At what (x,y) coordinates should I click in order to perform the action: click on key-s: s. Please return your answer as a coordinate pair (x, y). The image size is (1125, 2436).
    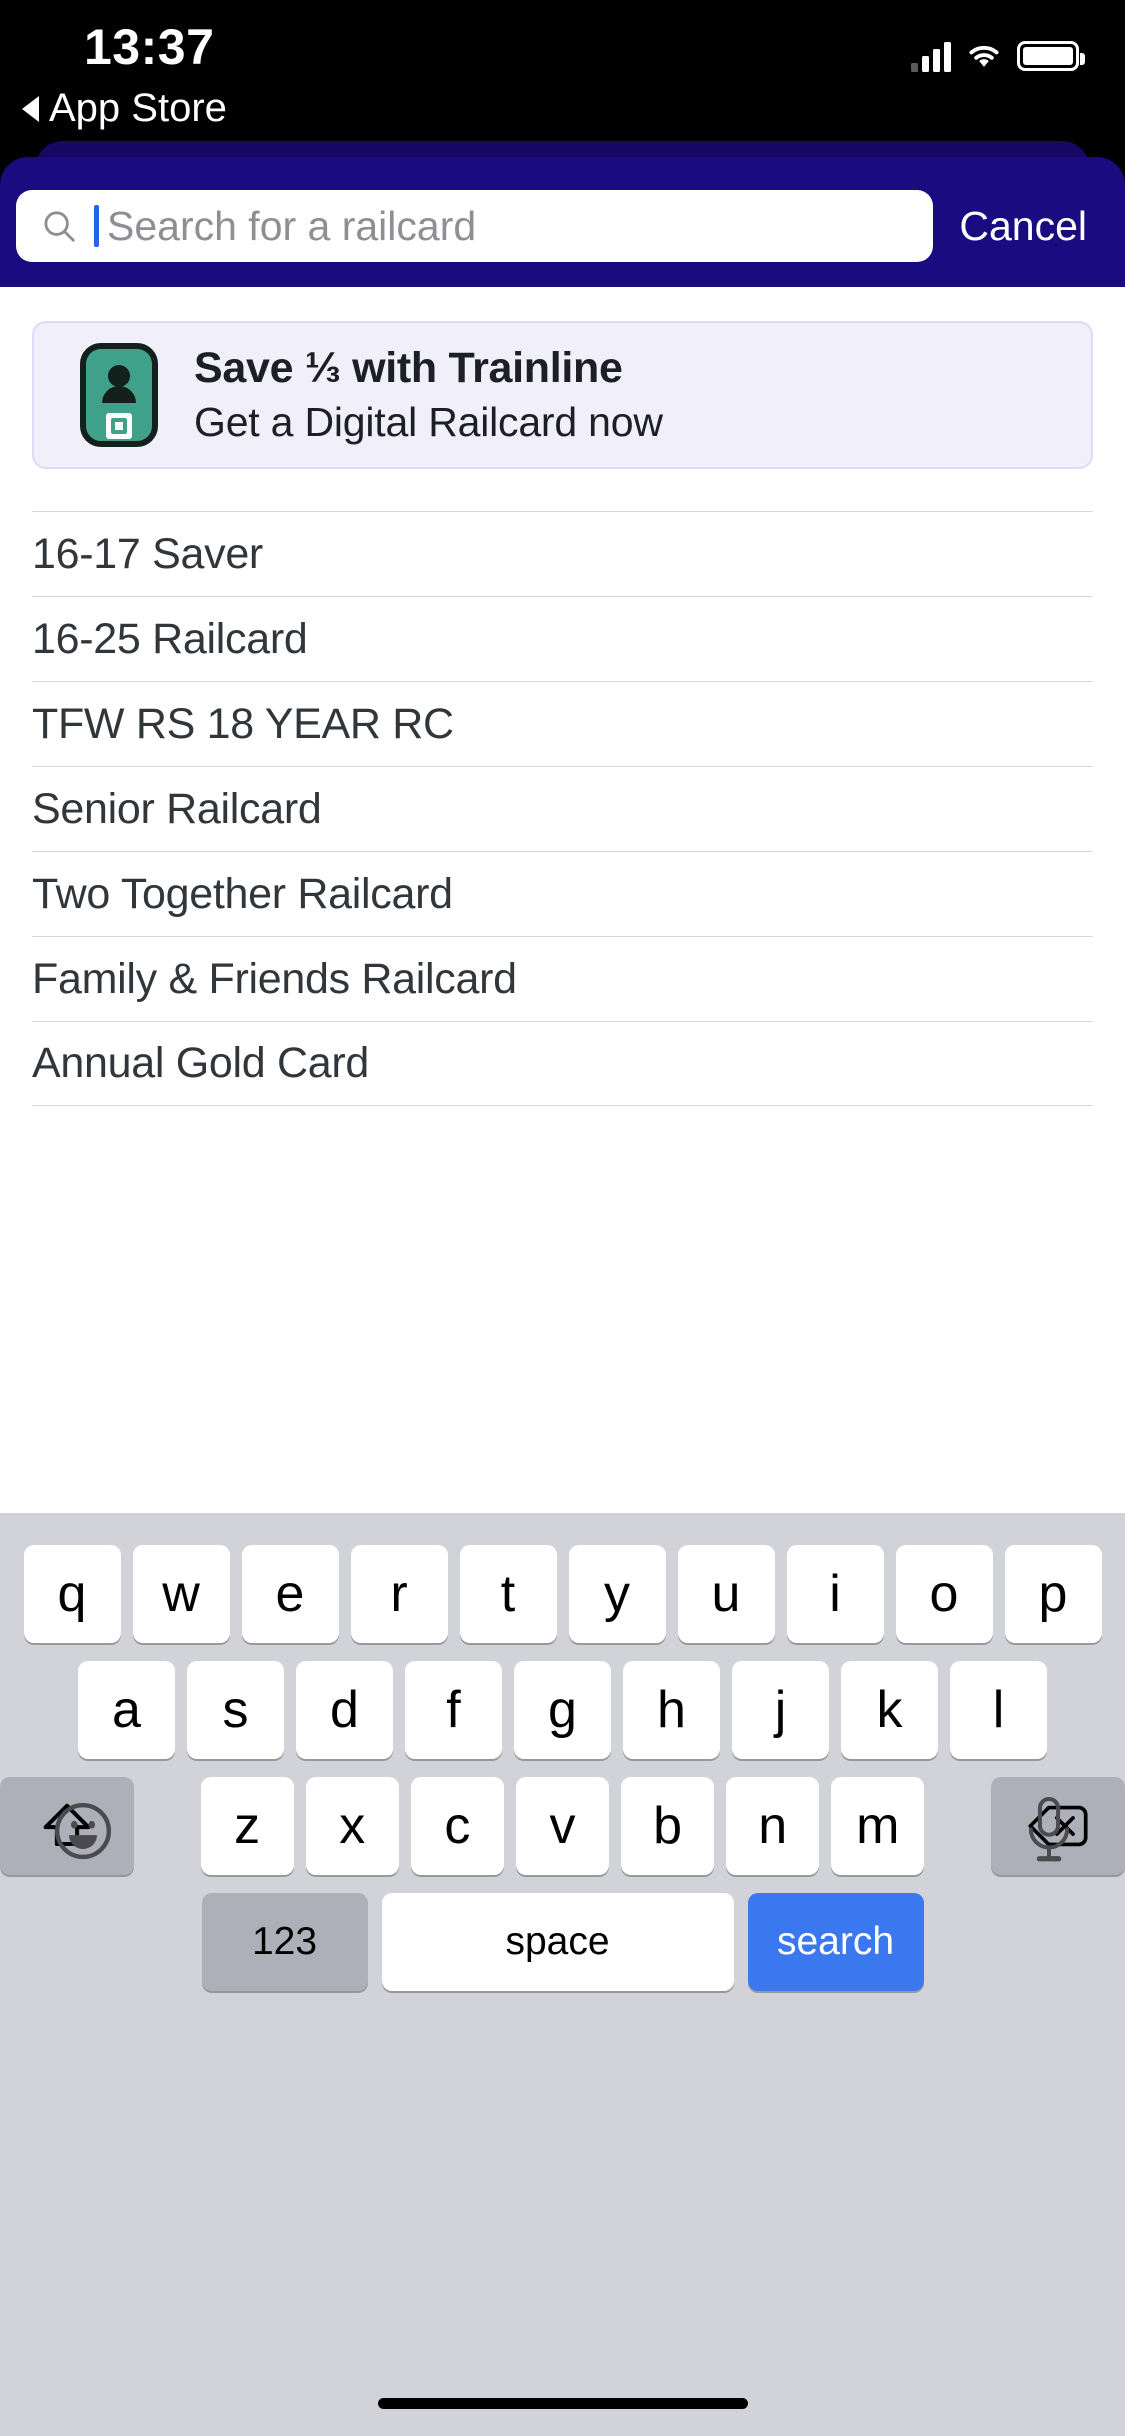
    Looking at the image, I should click on (235, 1710).